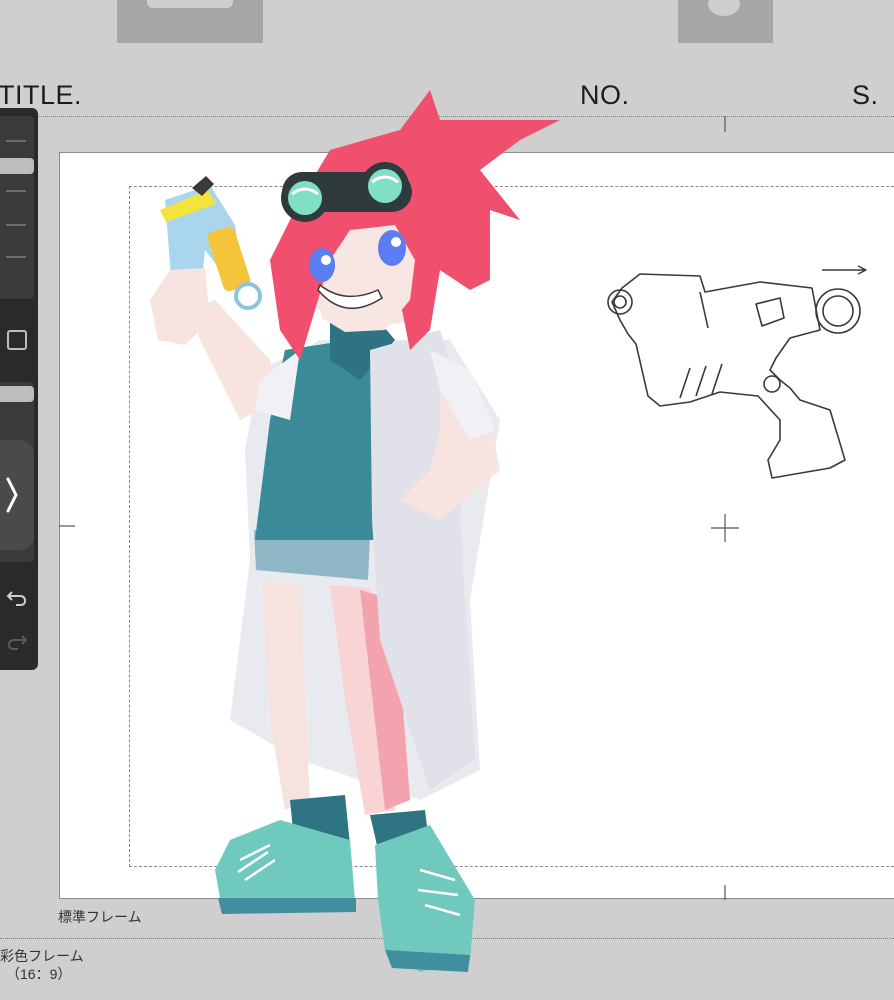  I want to click on gun-sketch, so click(737, 372).